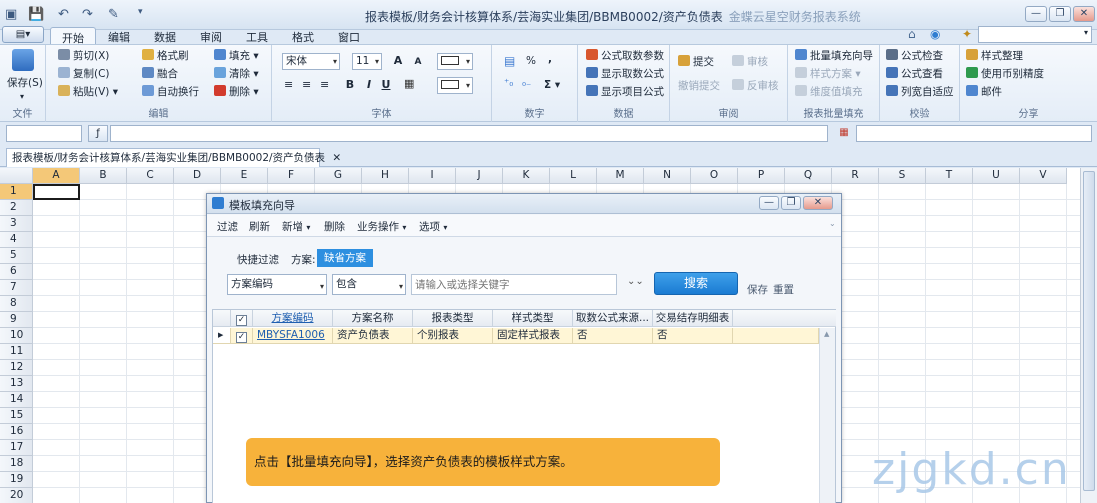  Describe the element at coordinates (242, 318) in the screenshot. I see `select-all-checkbox: ✓` at that location.